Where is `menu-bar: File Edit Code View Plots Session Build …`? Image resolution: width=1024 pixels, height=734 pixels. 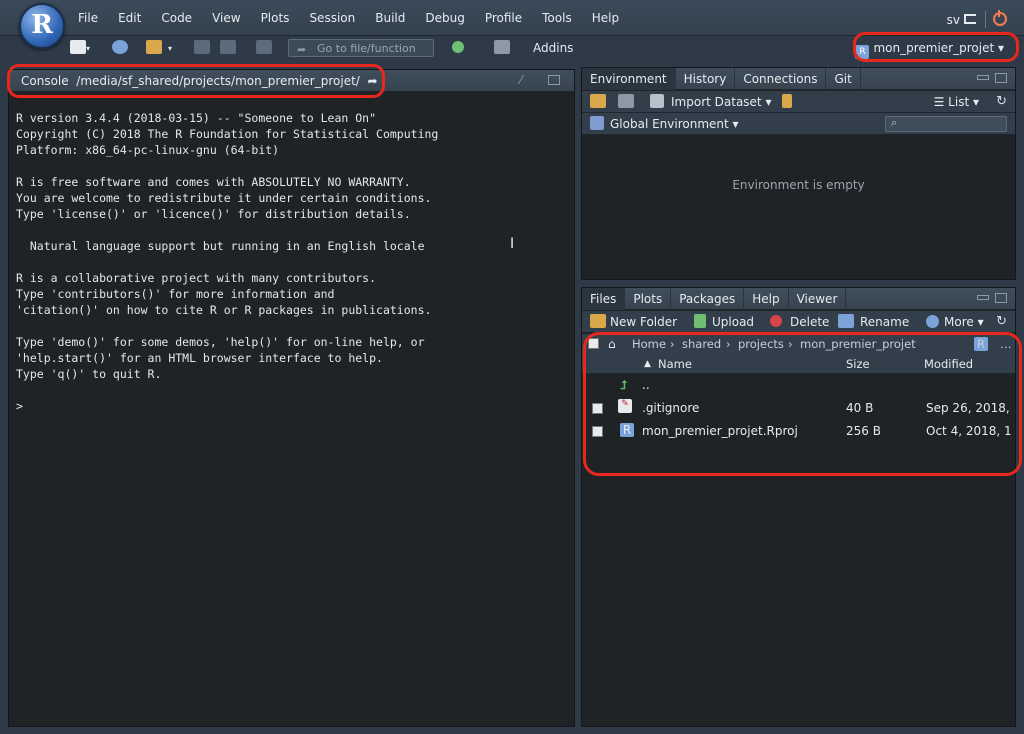
menu-bar: File Edit Code View Plots Session Build … is located at coordinates (512, 18).